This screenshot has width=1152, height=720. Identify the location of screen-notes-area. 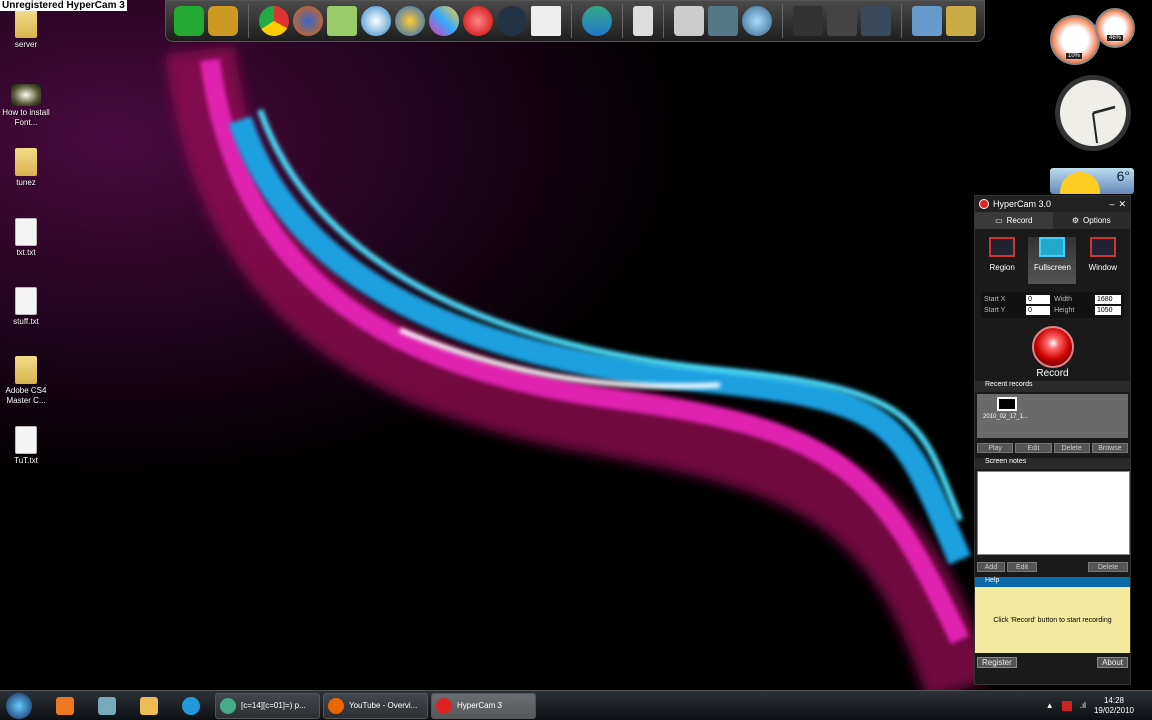
(1053, 513).